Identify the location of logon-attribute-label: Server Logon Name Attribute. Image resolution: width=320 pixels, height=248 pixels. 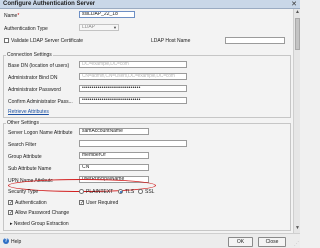
(40, 133).